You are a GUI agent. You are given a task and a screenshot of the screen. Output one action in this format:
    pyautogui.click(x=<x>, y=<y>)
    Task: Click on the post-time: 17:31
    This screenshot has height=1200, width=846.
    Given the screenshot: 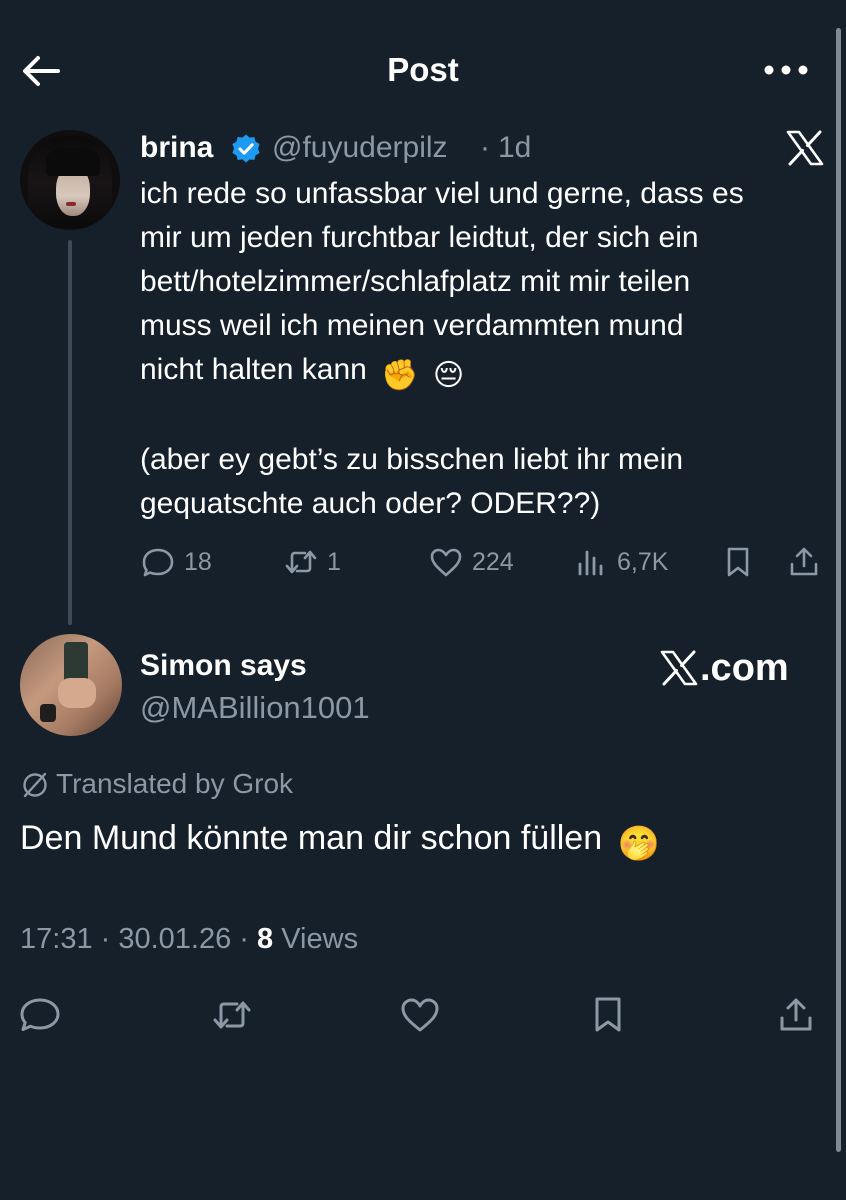 What is the action you would take?
    pyautogui.click(x=56, y=939)
    